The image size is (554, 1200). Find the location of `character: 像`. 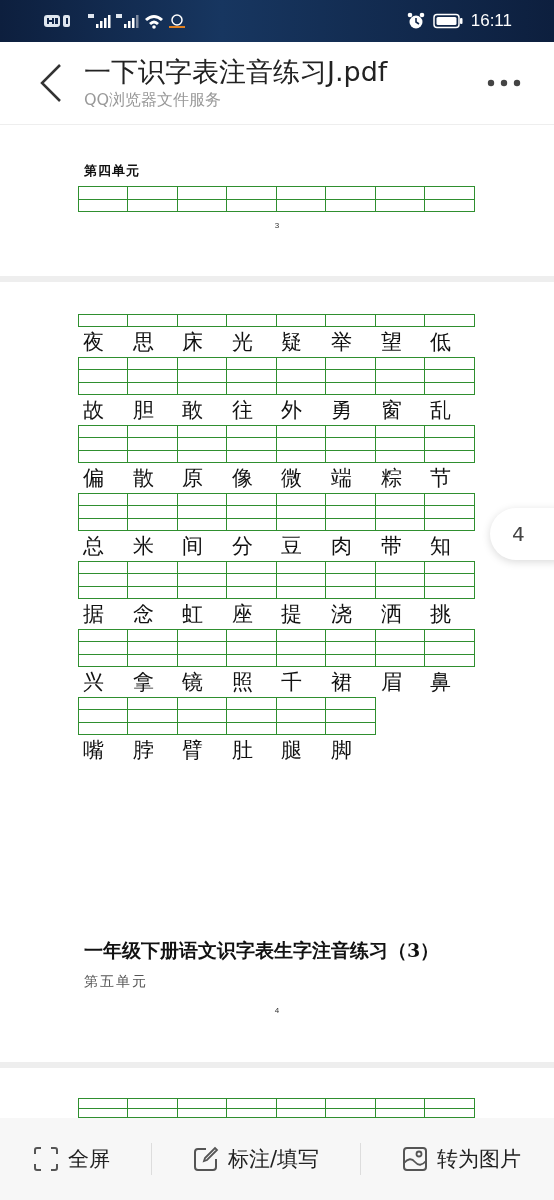

character: 像 is located at coordinates (242, 478).